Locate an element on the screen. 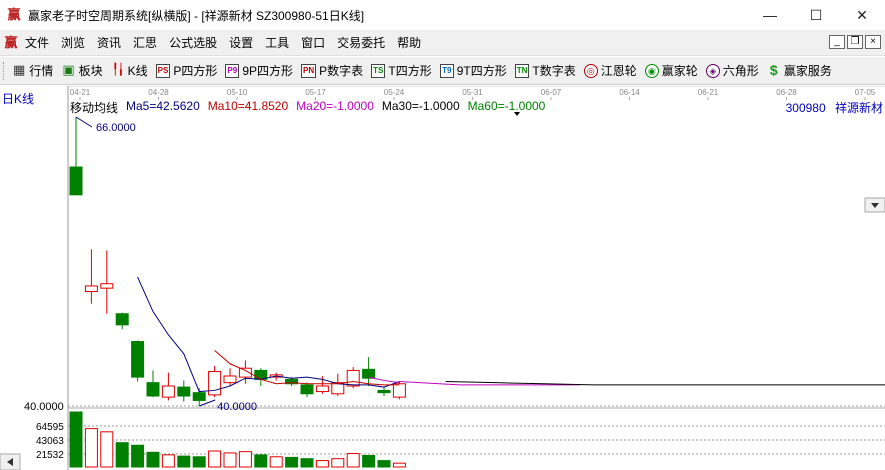  menu-trade: 交易委托 is located at coordinates (361, 43).